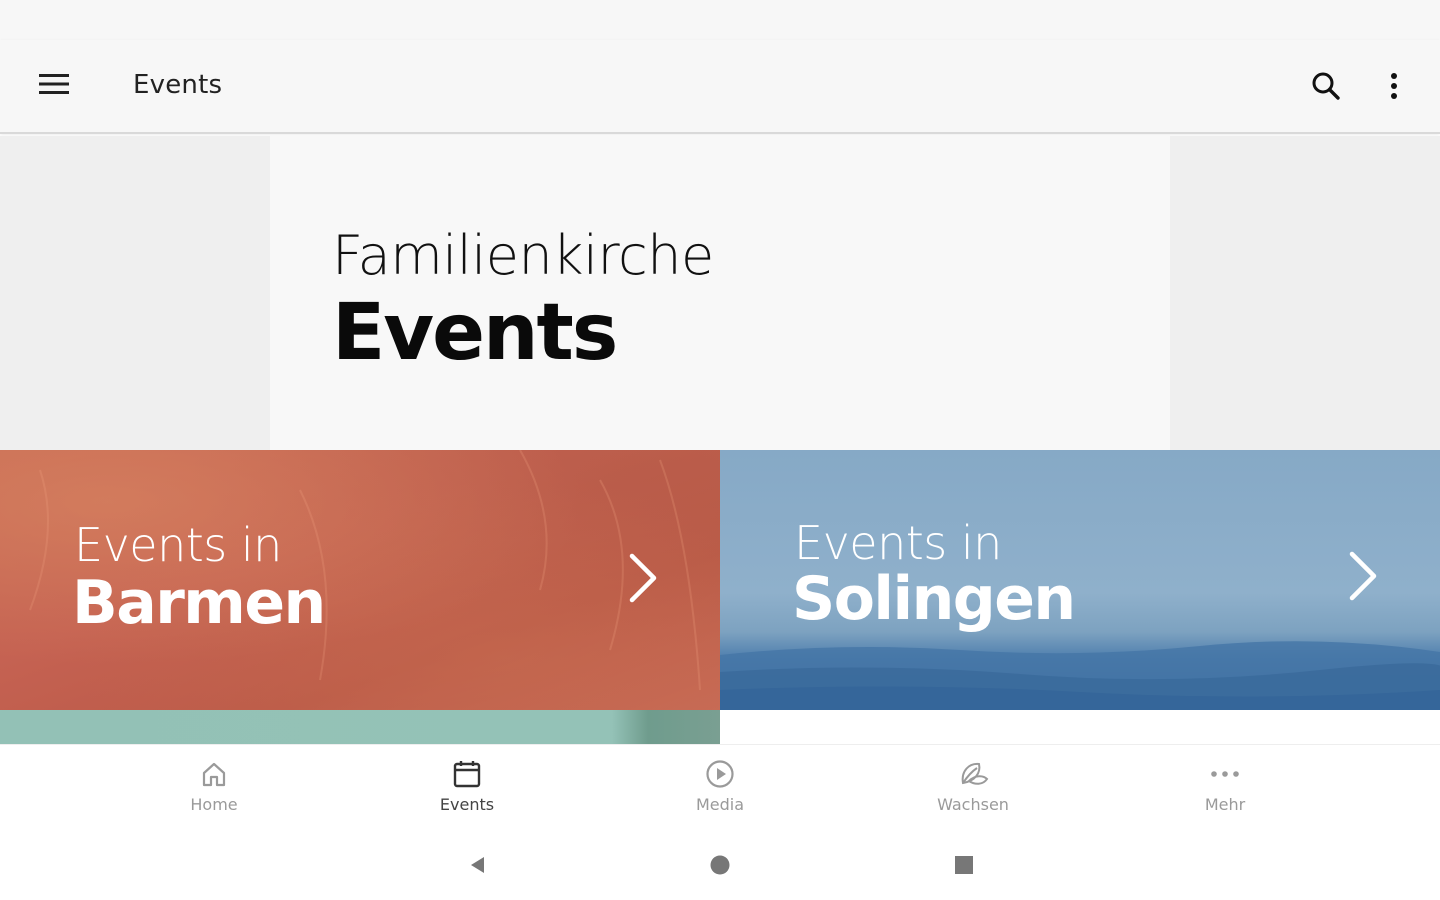 This screenshot has height=900, width=1440. I want to click on nav-label: Home, so click(214, 804).